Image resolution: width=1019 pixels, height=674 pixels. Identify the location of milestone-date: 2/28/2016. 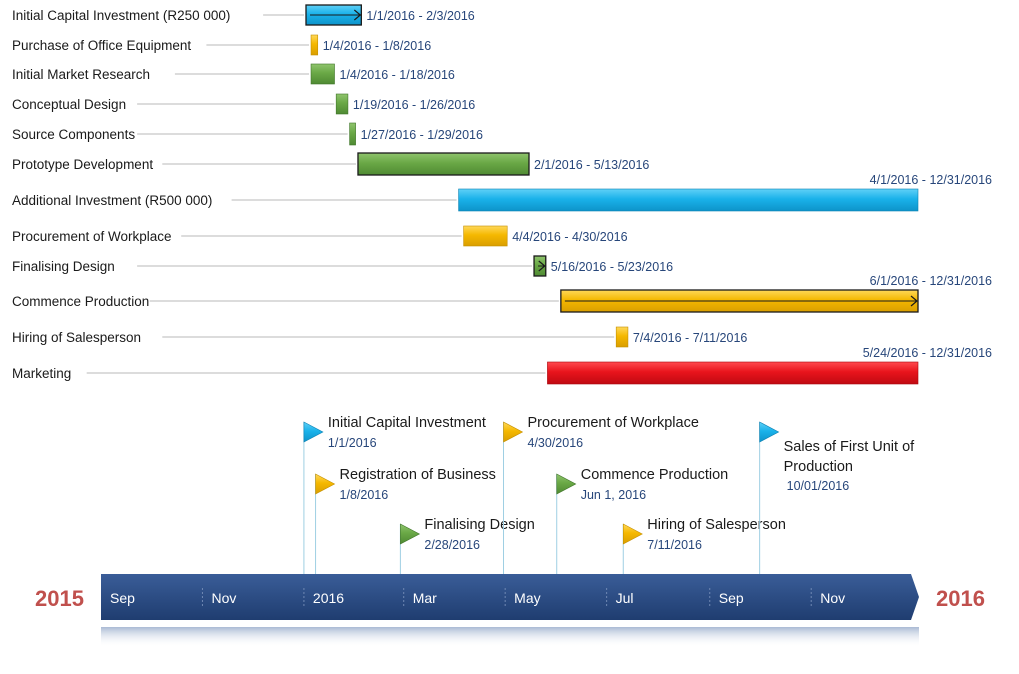
(452, 545).